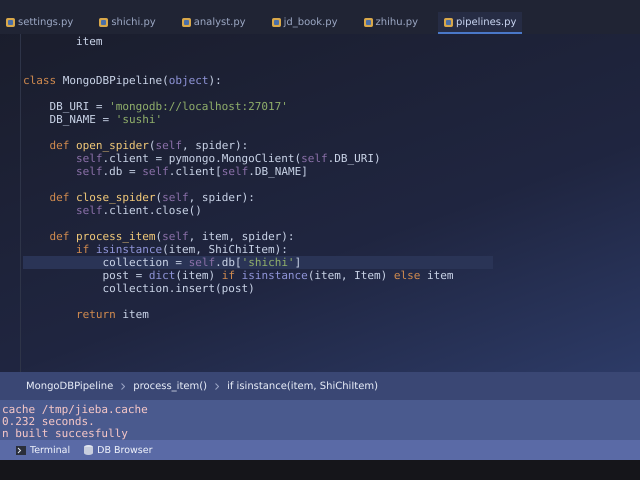 Image resolution: width=640 pixels, height=480 pixels. I want to click on console-line: 0.232 seconds., so click(48, 422).